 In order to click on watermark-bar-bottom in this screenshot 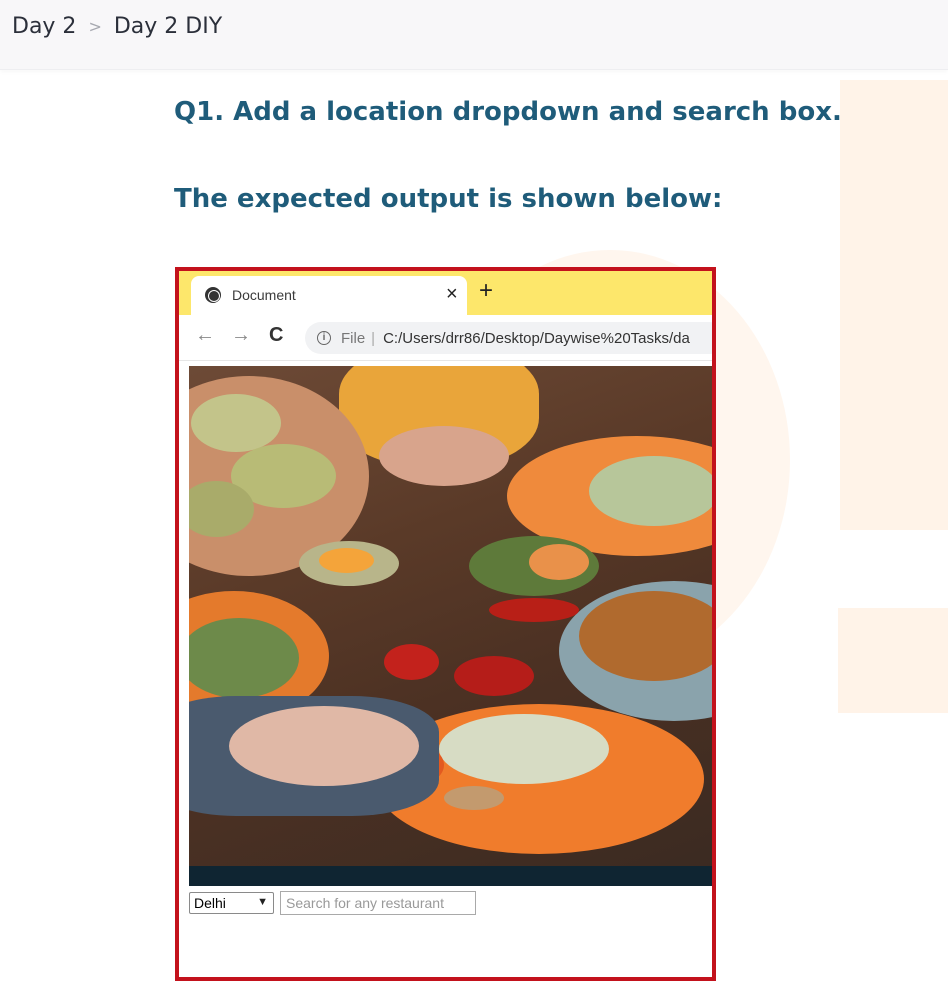, I will do `click(893, 660)`.